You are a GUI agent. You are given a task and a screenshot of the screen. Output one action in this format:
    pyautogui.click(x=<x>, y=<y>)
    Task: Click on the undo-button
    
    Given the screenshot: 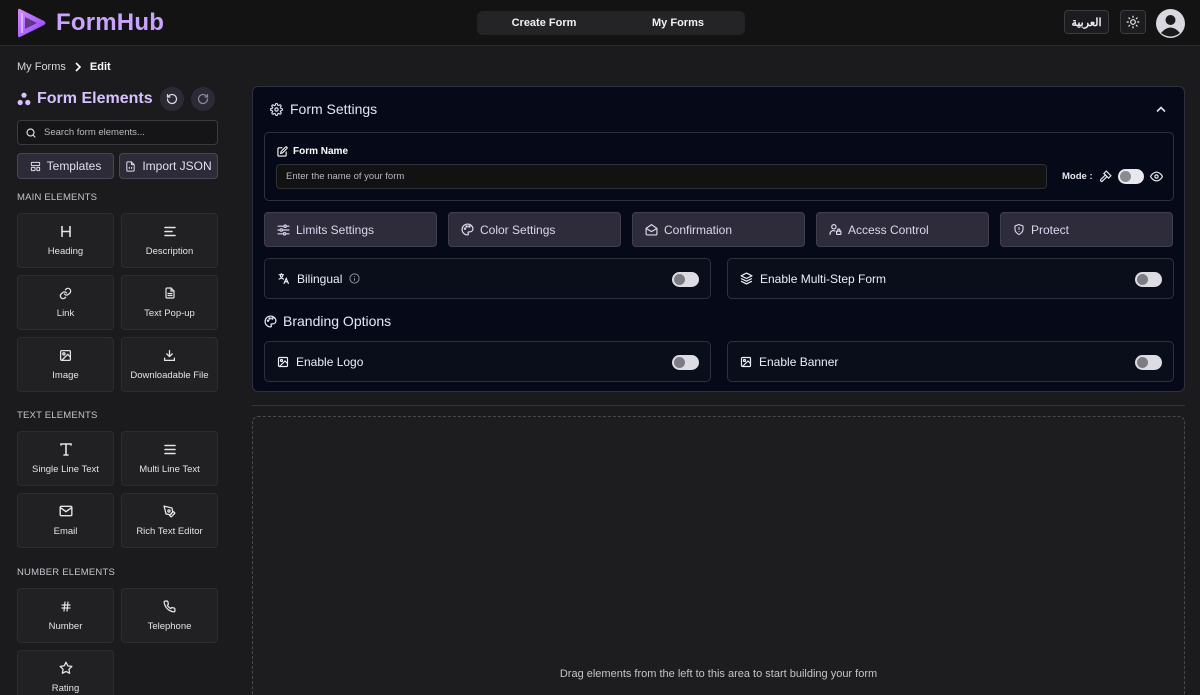 What is the action you would take?
    pyautogui.click(x=172, y=99)
    